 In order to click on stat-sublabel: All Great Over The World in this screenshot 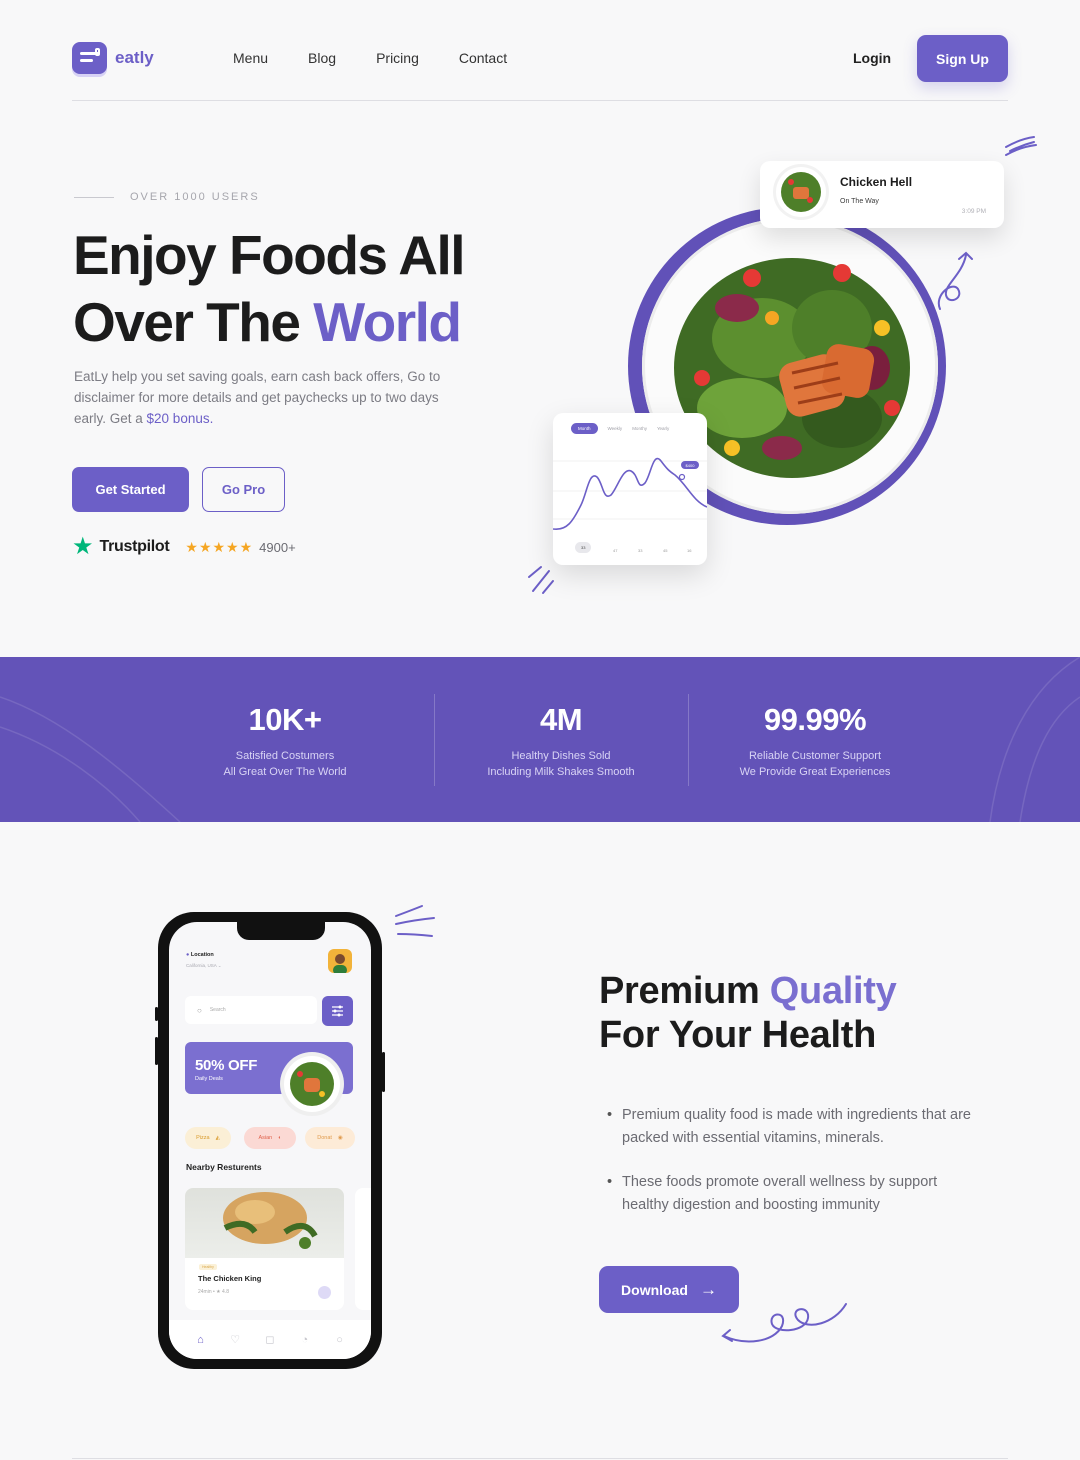, I will do `click(285, 772)`.